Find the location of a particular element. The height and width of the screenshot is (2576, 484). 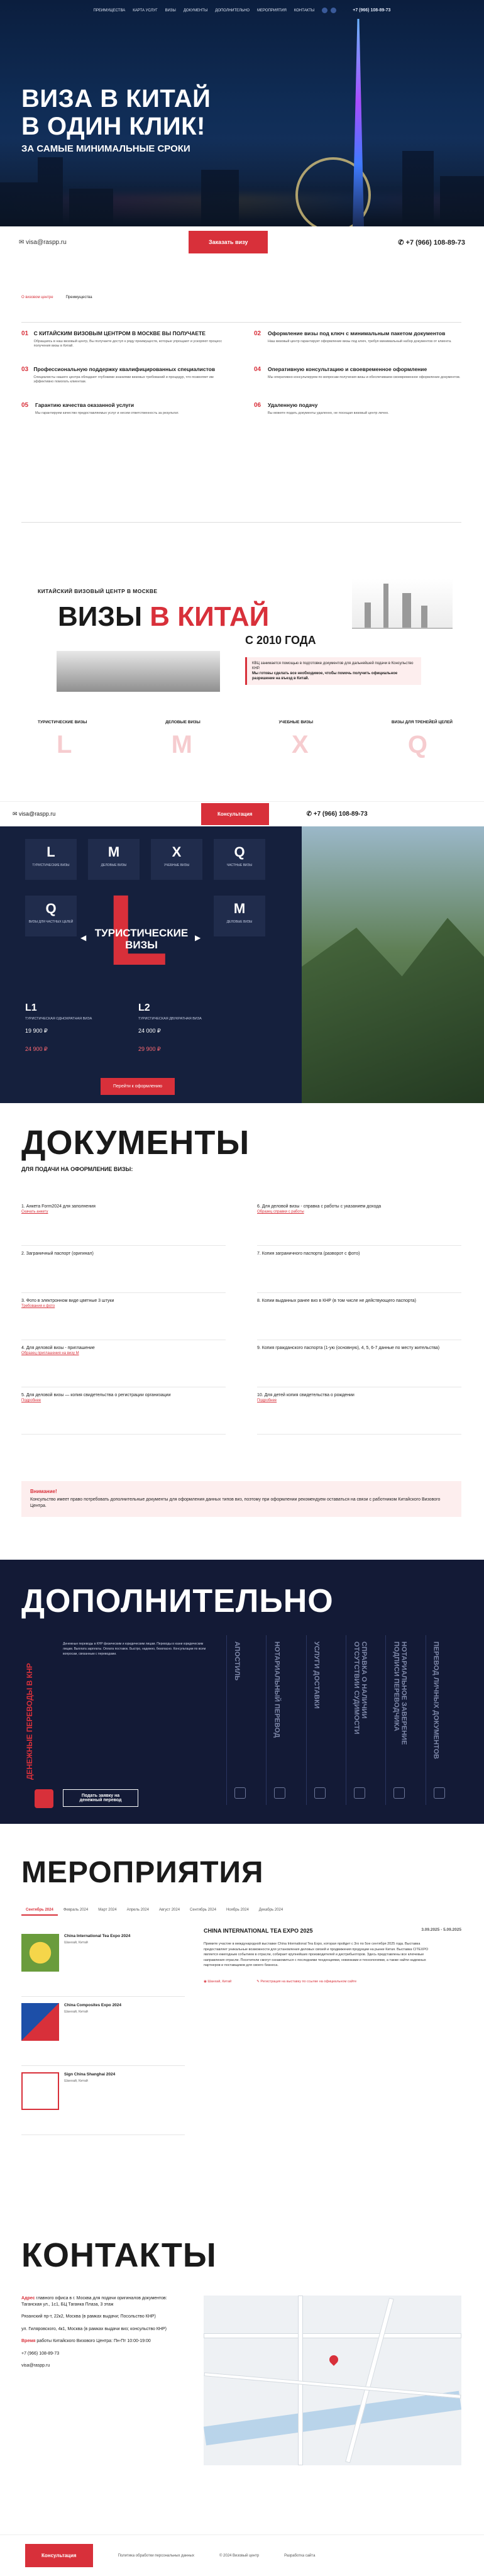

contact-bar-phone: ✆ +7 (966) 108-89-73 is located at coordinates (337, 814).